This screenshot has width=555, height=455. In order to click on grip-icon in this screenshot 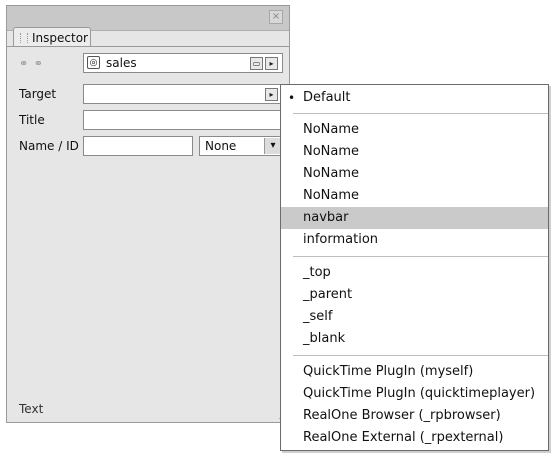, I will do `click(24, 38)`.